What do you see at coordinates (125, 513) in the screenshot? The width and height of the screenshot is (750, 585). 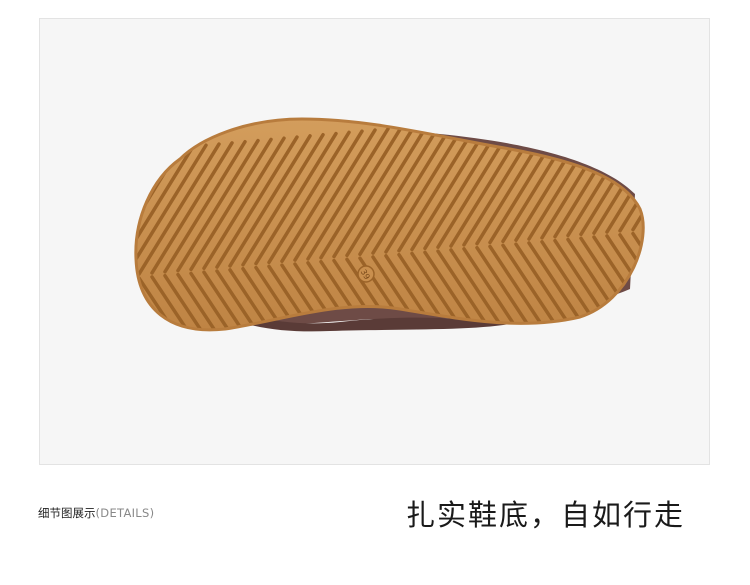 I see `details-label-en: (DETAILS)` at bounding box center [125, 513].